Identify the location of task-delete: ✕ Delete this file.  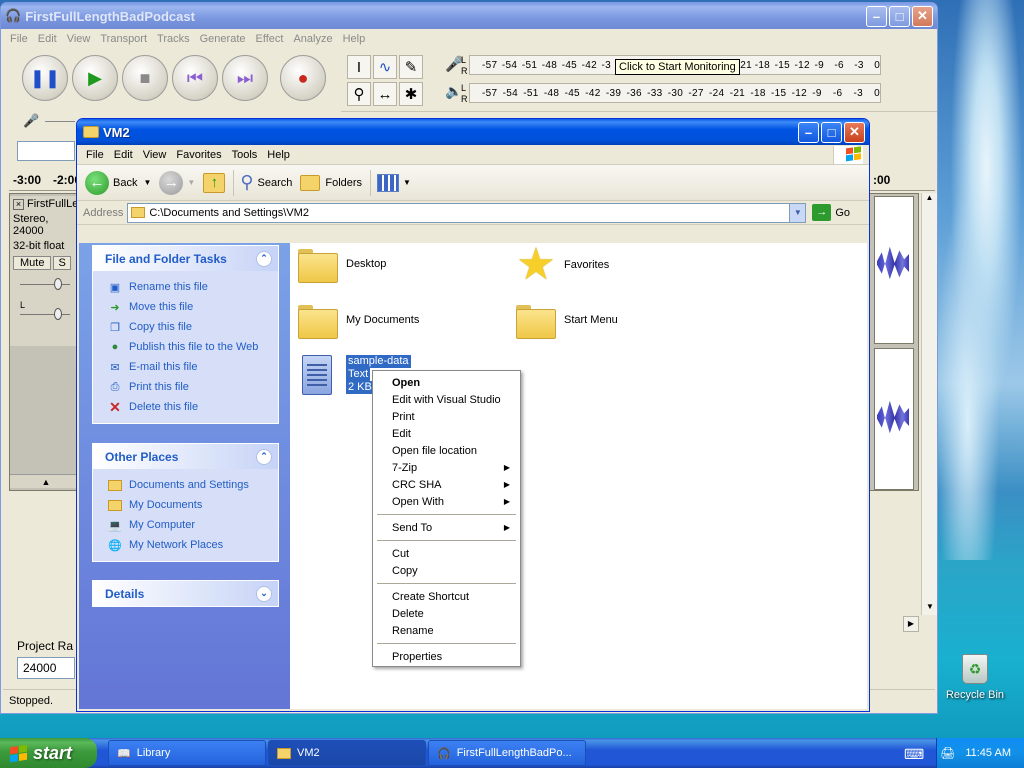
(192, 407).